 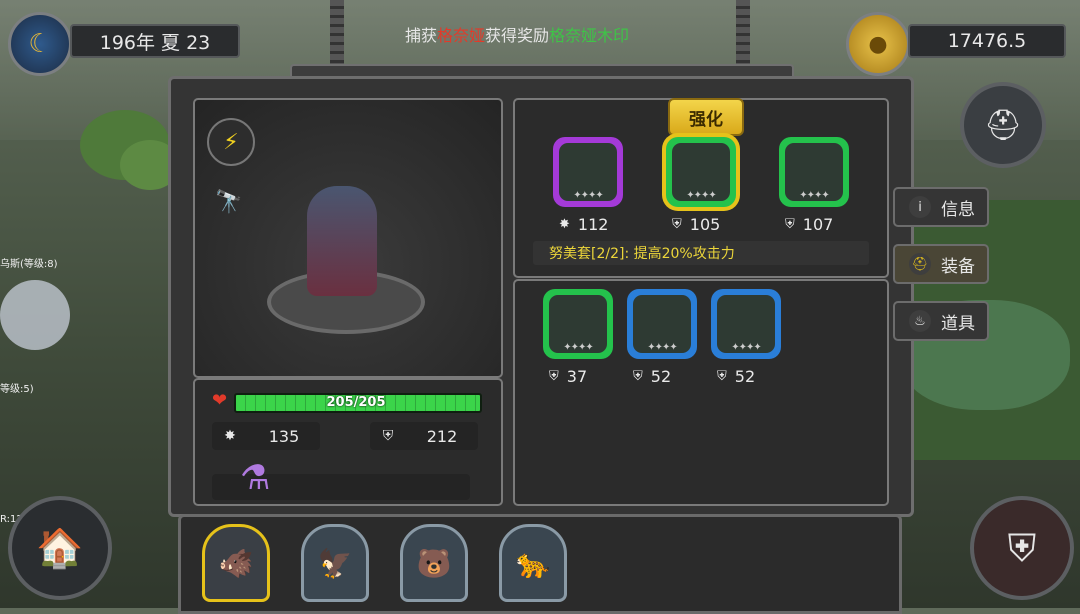 I want to click on message-target: 格奈娅, so click(x=461, y=35).